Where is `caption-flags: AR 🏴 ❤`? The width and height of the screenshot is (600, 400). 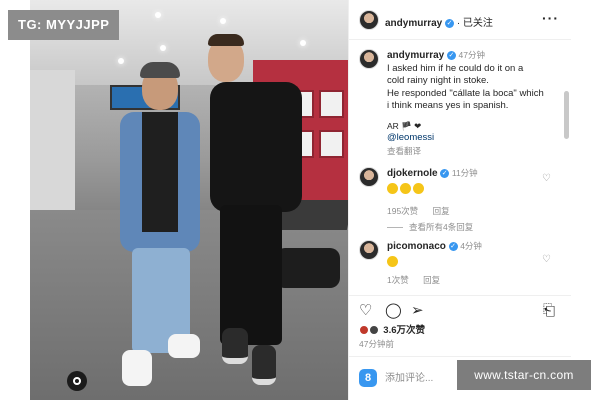 caption-flags: AR 🏴 ❤ is located at coordinates (404, 125).